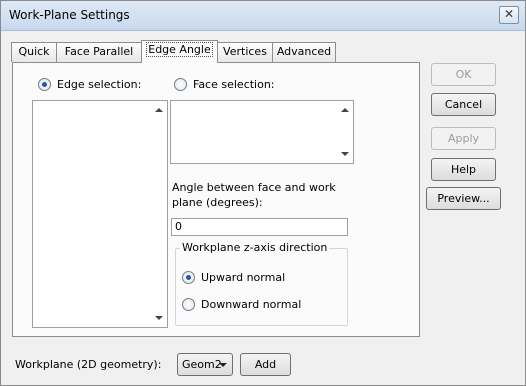 This screenshot has height=386, width=526. Describe the element at coordinates (463, 138) in the screenshot. I see `apply-button: Apply` at that location.